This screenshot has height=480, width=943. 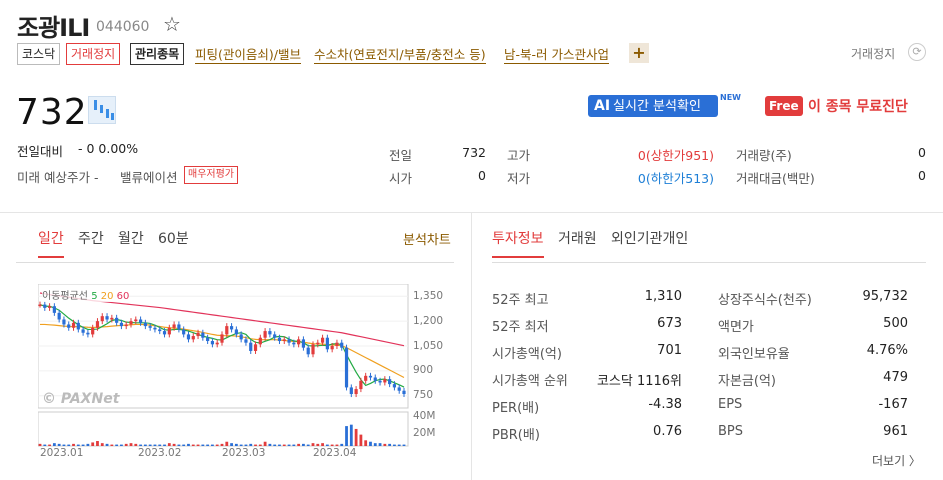 What do you see at coordinates (471, 346) in the screenshot?
I see `column-divider` at bounding box center [471, 346].